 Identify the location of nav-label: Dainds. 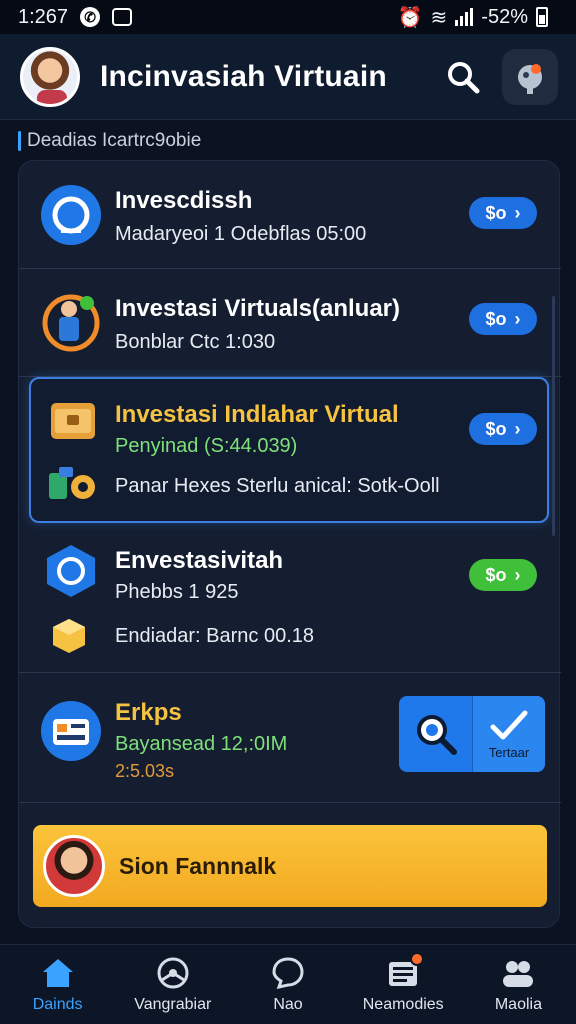
(57, 1004).